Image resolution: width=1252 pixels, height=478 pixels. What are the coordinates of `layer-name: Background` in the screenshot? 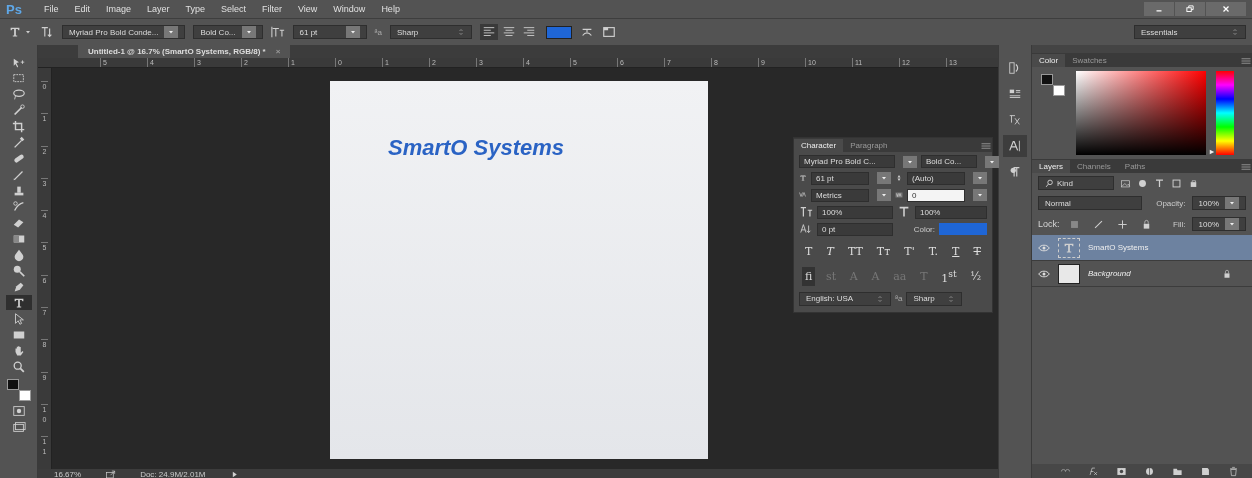 It's located at (1110, 273).